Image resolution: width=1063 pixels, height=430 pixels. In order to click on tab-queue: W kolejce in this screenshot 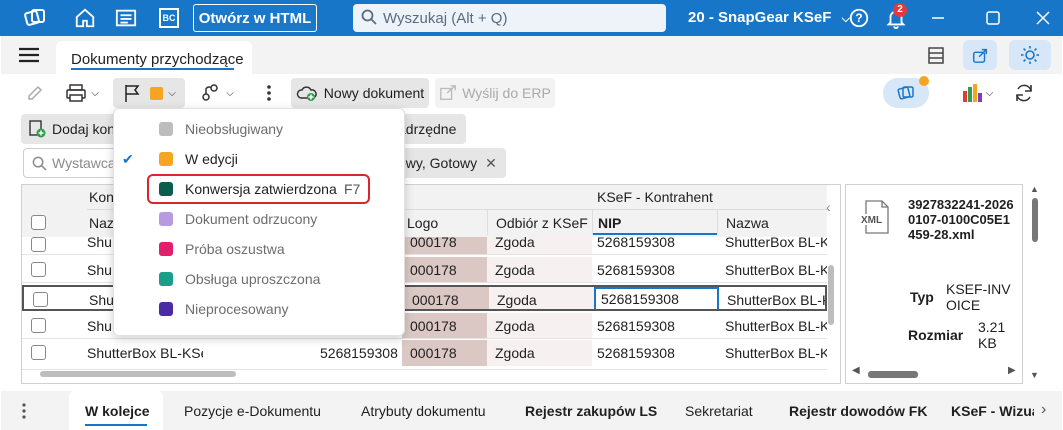, I will do `click(116, 410)`.